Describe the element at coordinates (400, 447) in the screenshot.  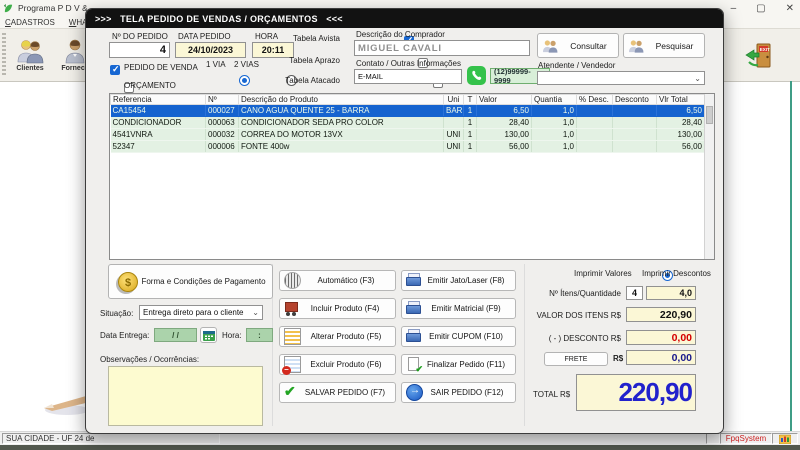
I see `taskbar-strip` at that location.